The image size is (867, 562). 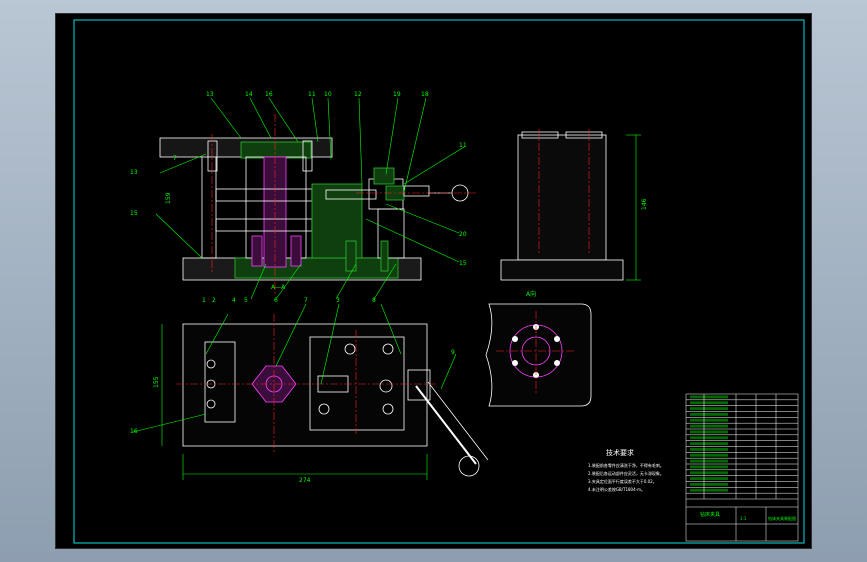 I want to click on balloon-11: 11, so click(x=312, y=94).